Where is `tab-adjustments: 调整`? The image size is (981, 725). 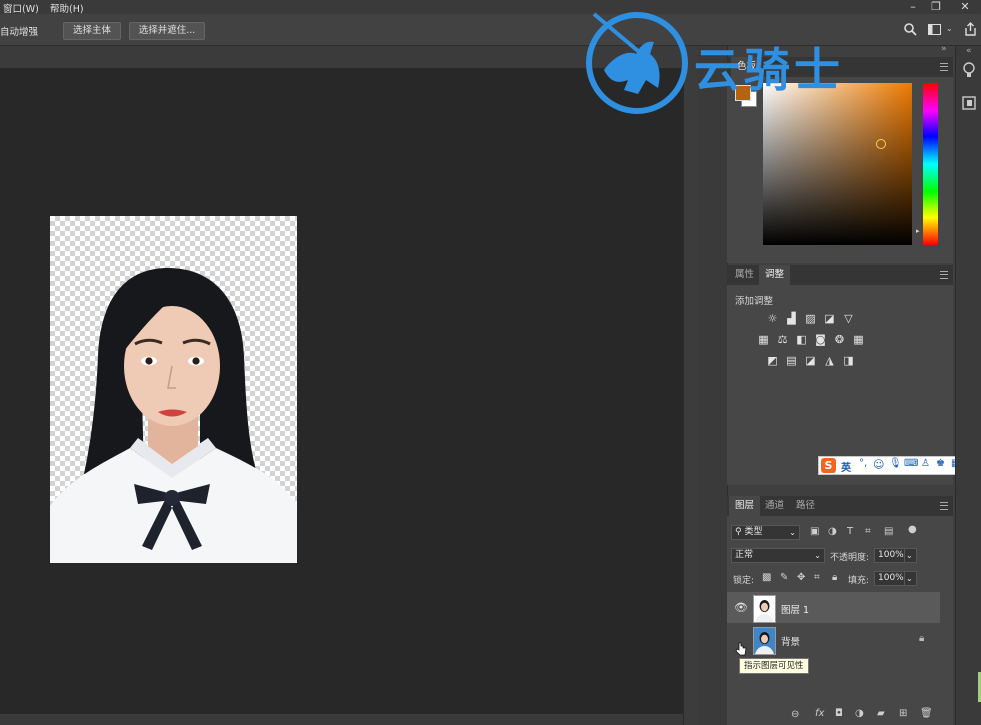
tab-adjustments: 调整 is located at coordinates (775, 275).